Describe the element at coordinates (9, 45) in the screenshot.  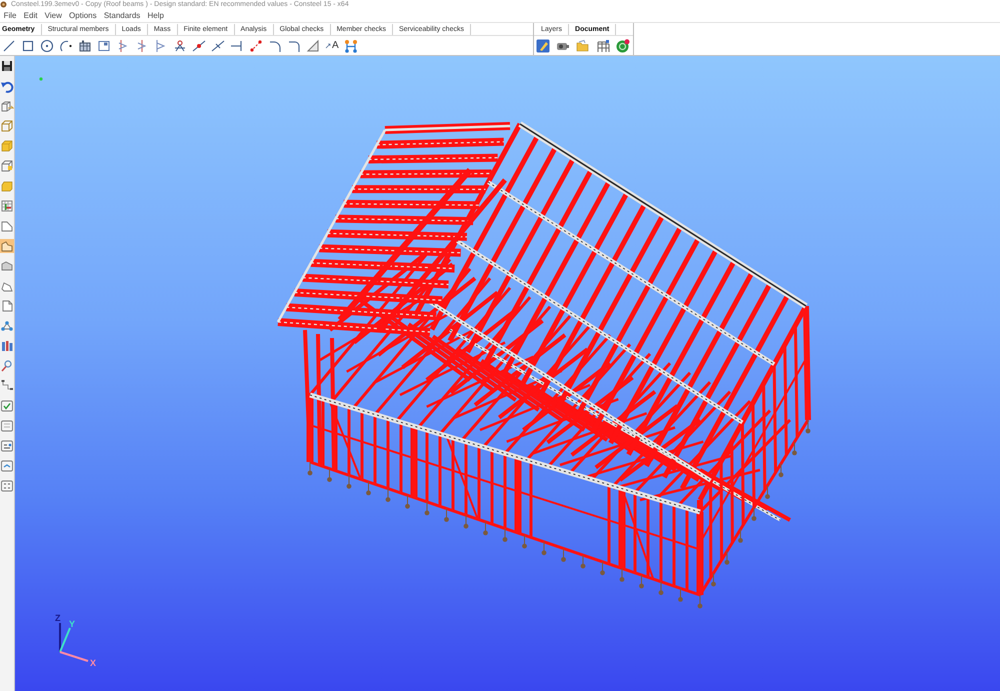
I see `line-icon` at that location.